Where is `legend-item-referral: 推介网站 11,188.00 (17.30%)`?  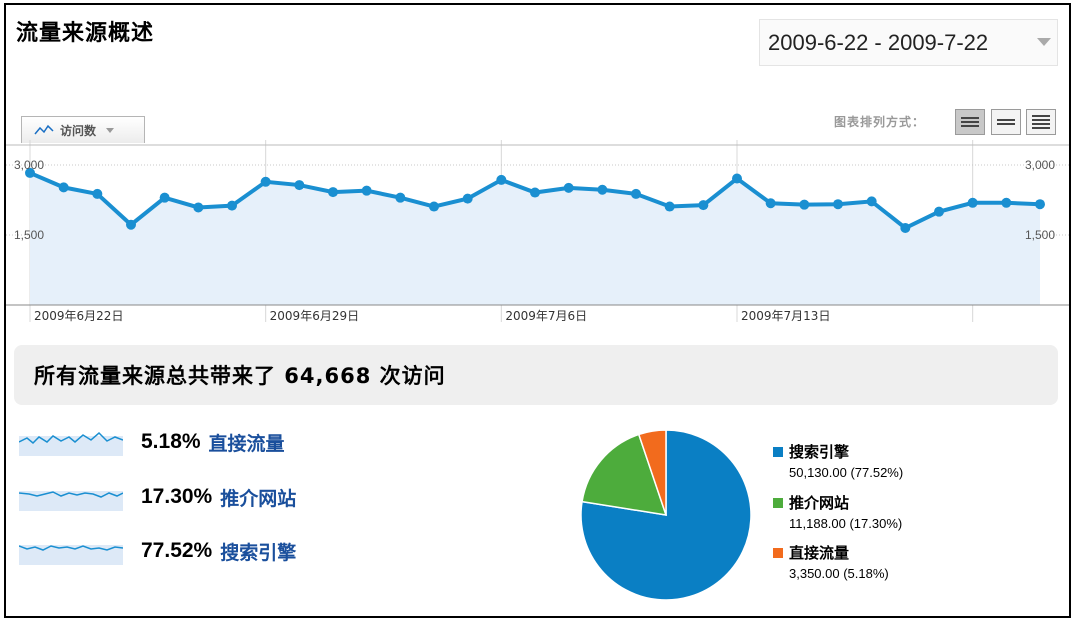 legend-item-referral: 推介网站 11,188.00 (17.30%) is located at coordinates (837, 511).